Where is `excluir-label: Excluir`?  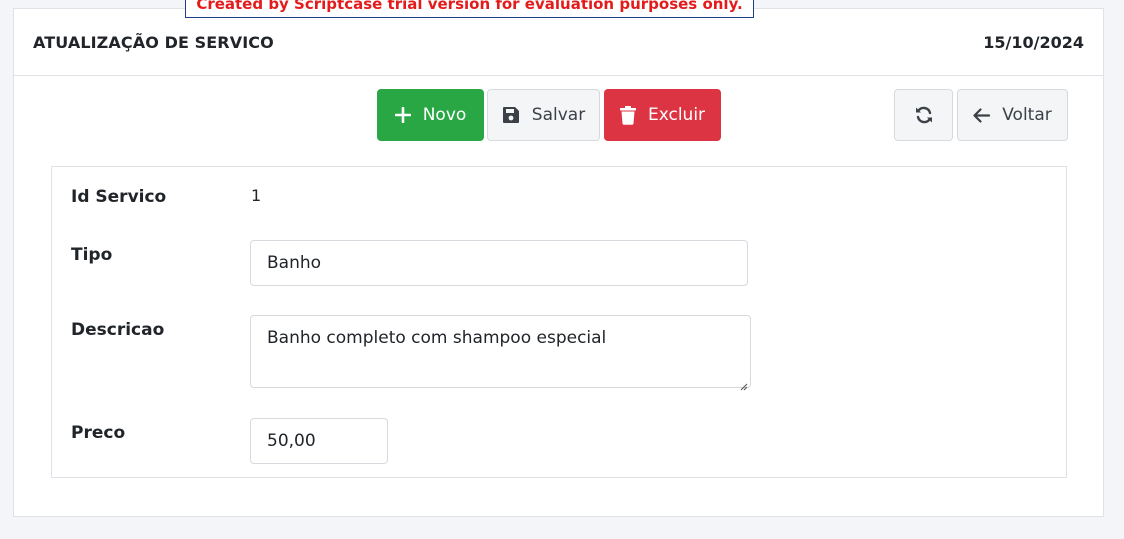
excluir-label: Excluir is located at coordinates (676, 115).